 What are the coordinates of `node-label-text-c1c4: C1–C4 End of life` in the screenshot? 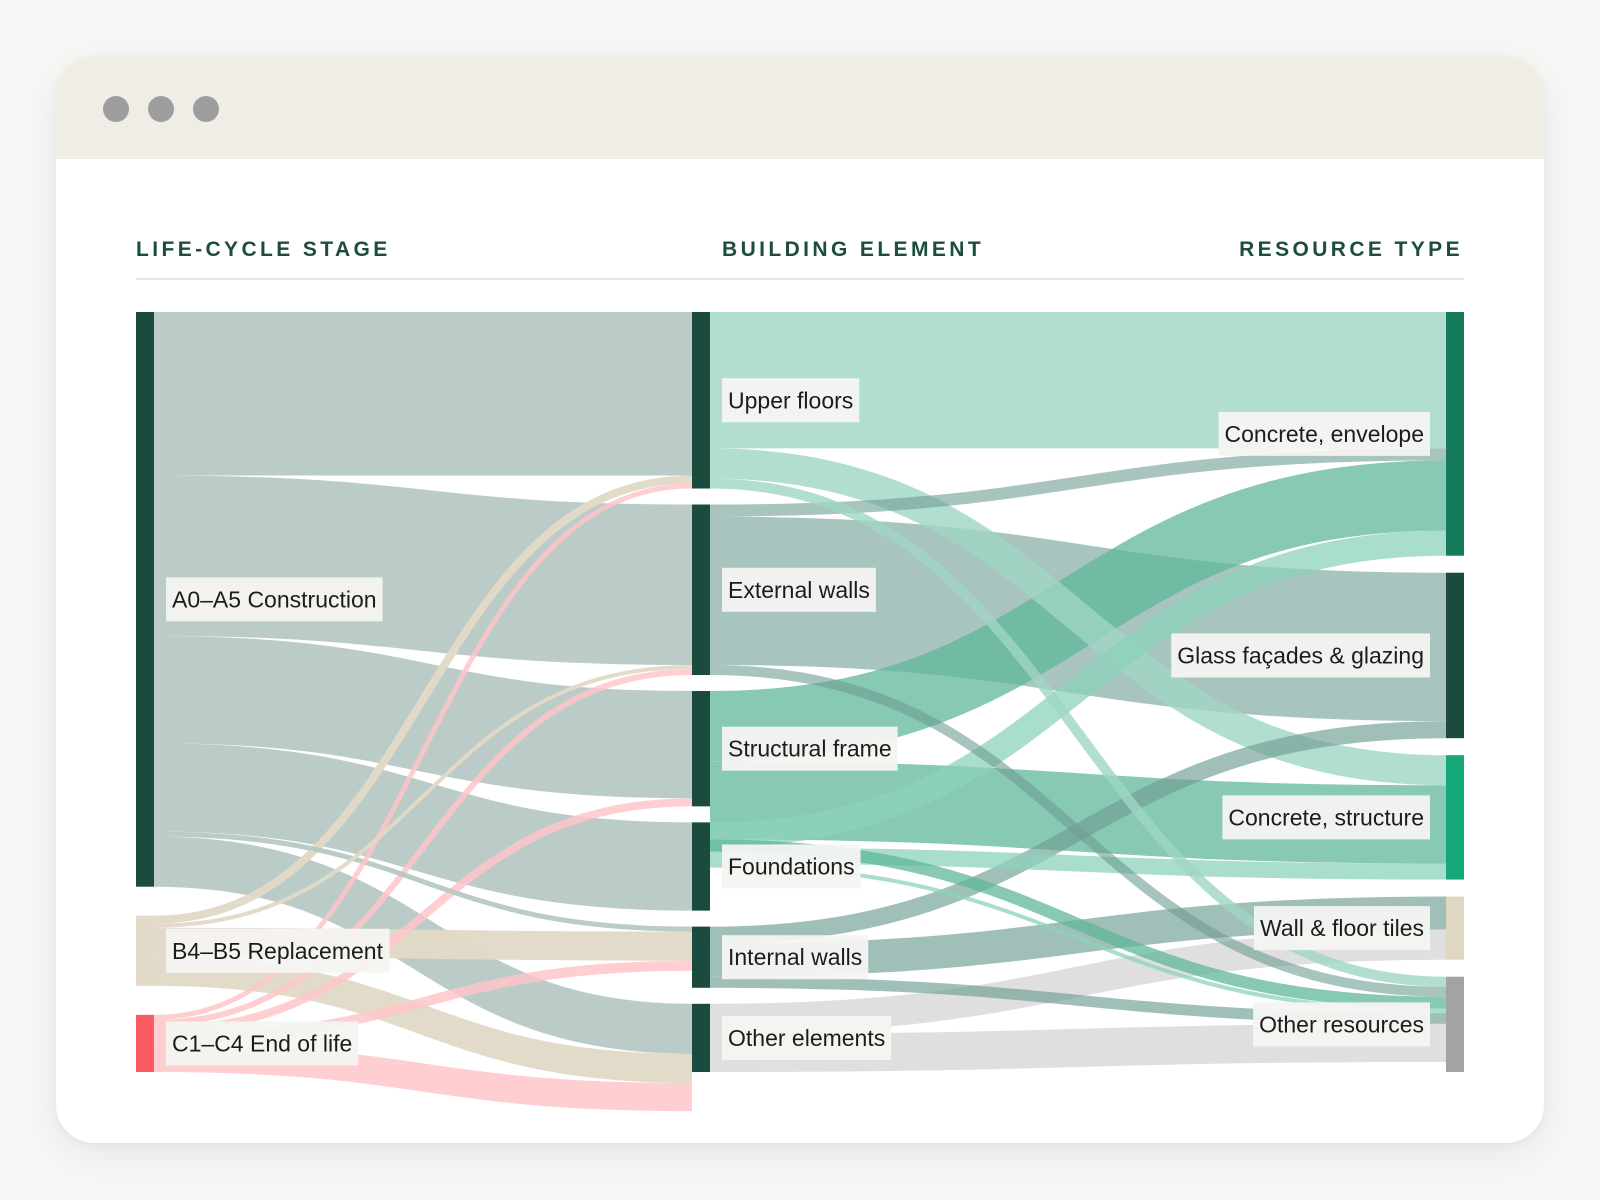 It's located at (262, 1043).